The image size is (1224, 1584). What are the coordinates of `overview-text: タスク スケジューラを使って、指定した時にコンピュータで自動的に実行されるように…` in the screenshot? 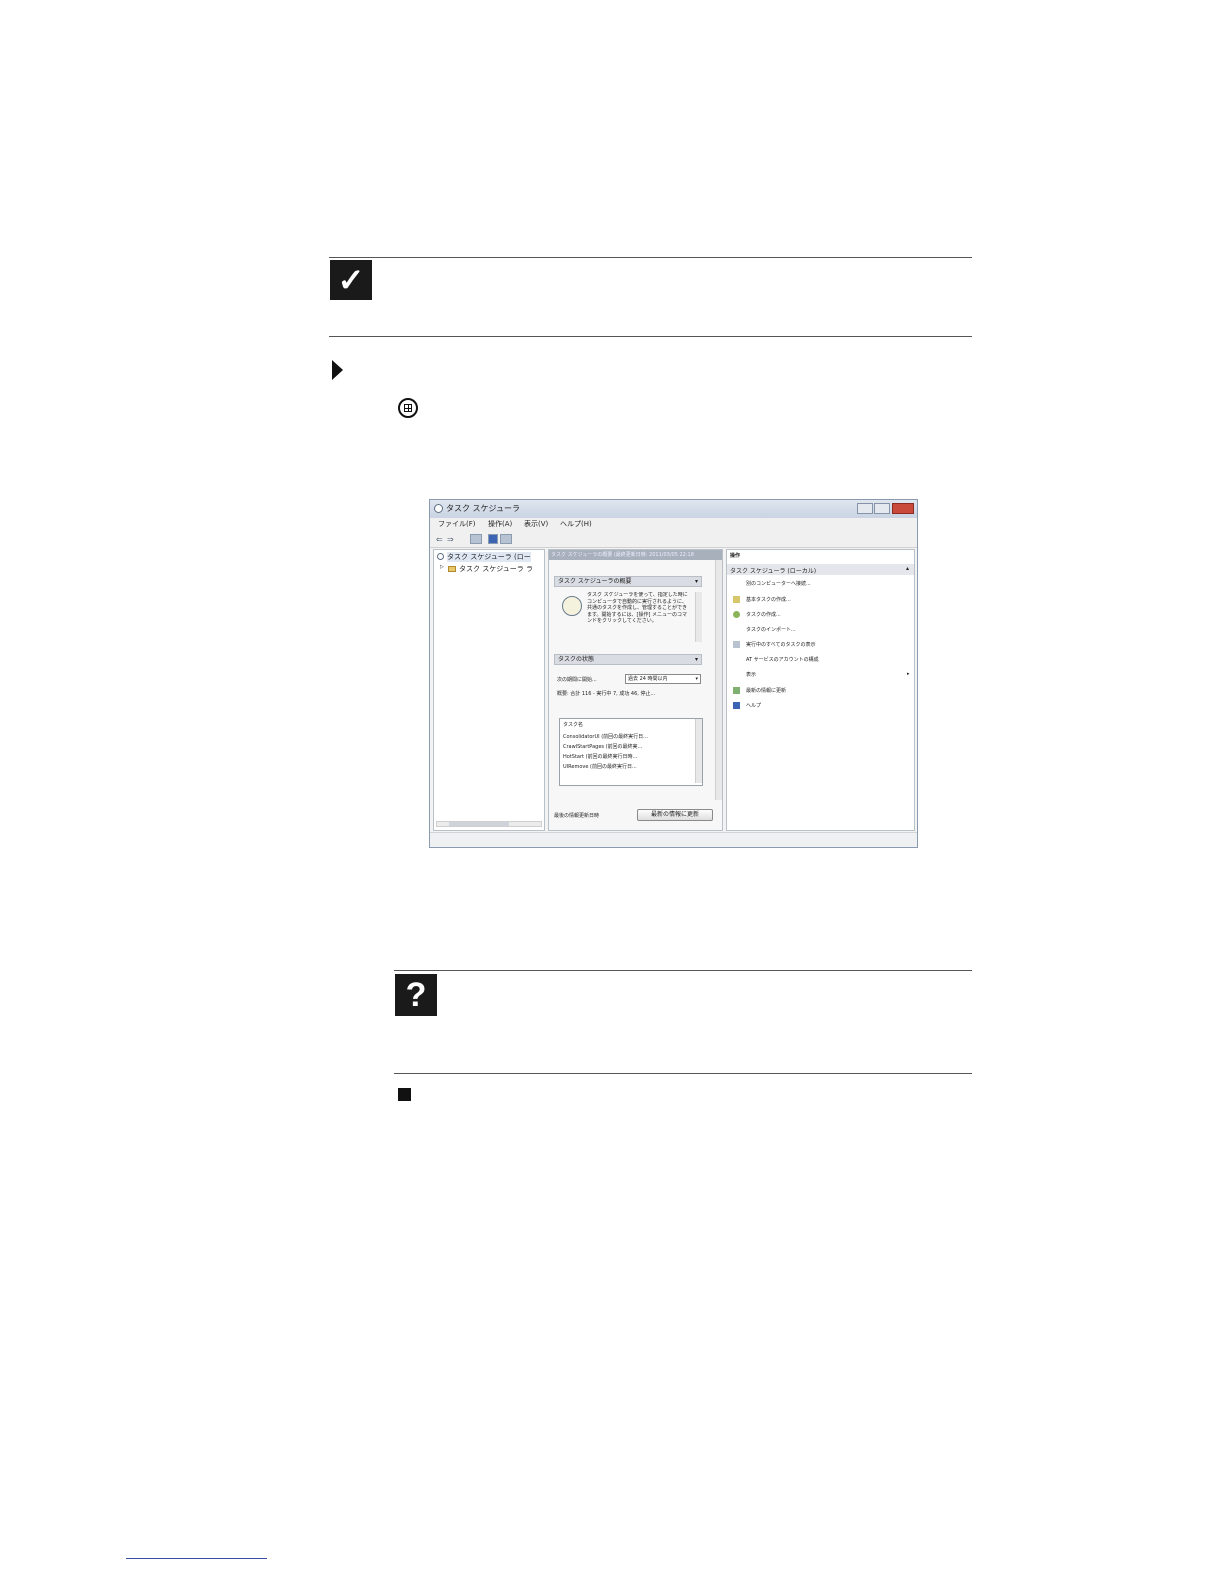 It's located at (637, 608).